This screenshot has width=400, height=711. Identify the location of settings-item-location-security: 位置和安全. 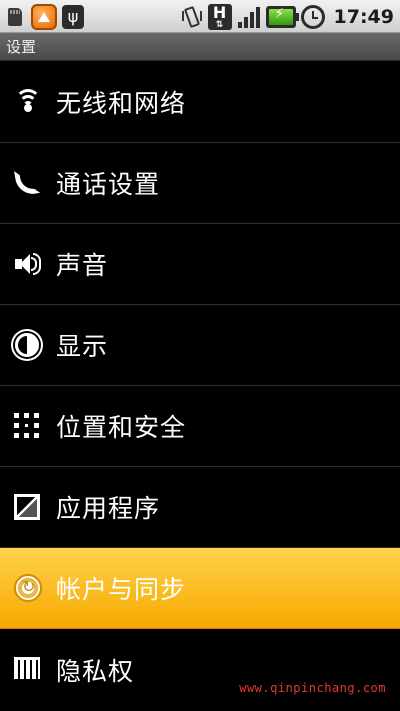
(200, 426).